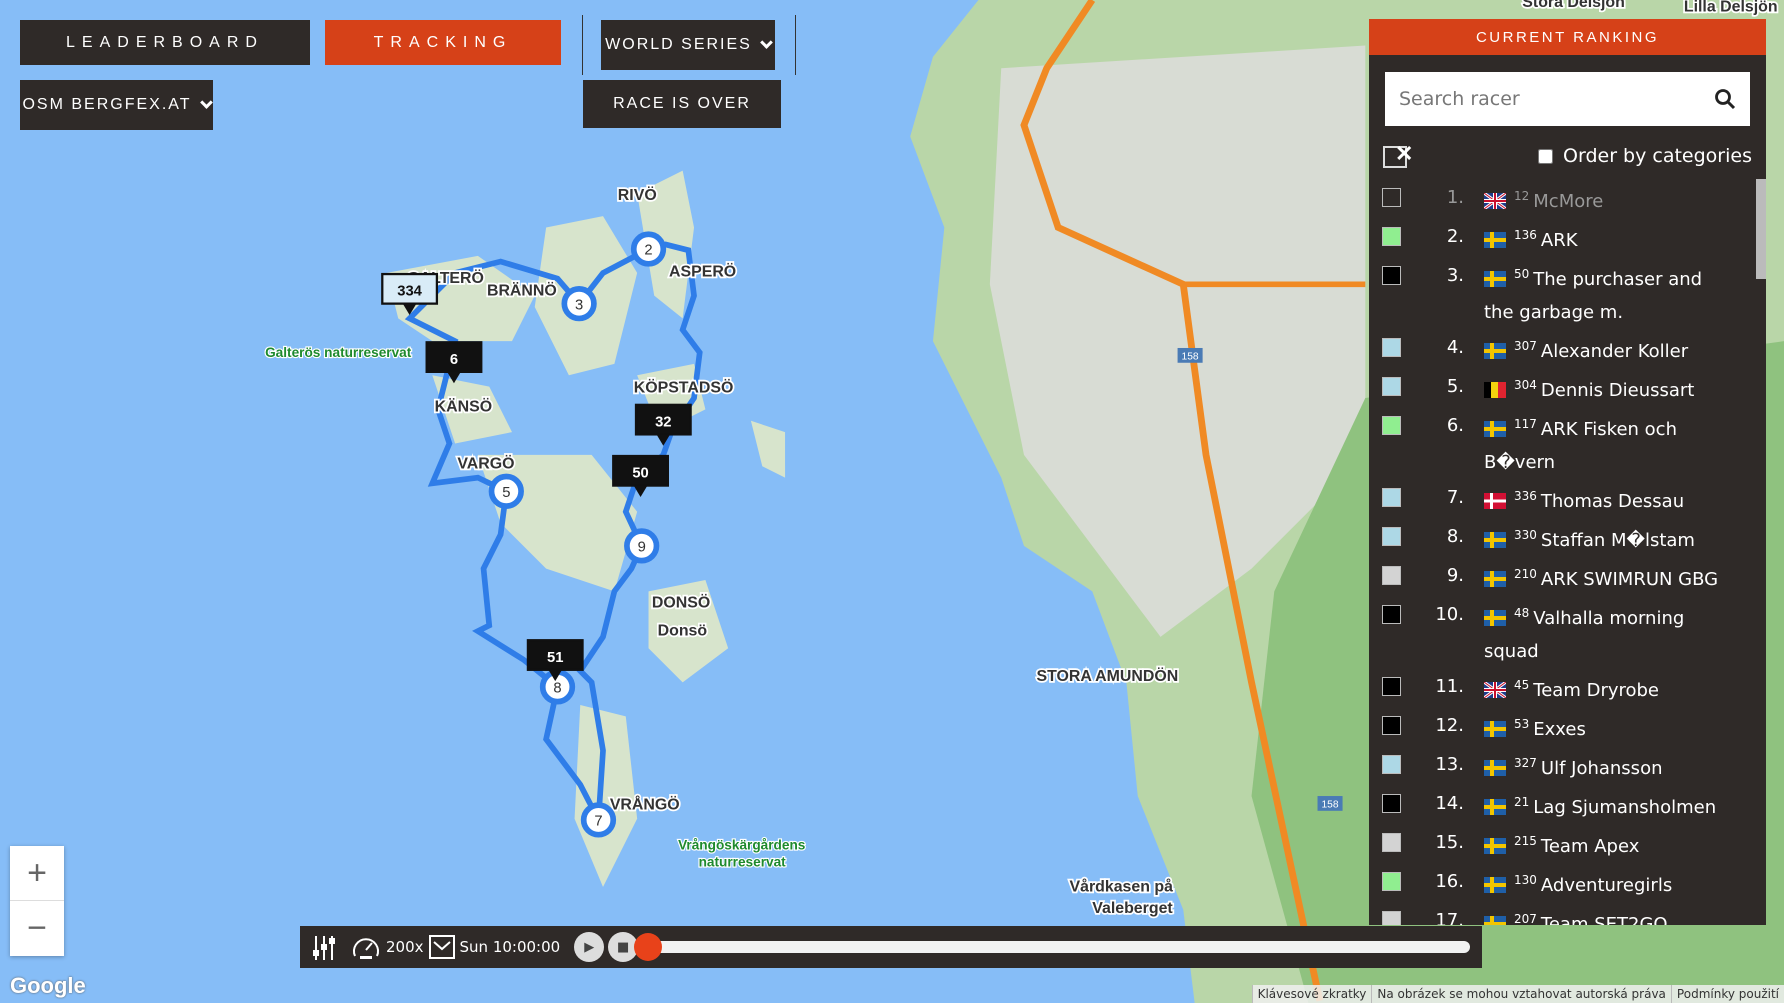  Describe the element at coordinates (1455, 197) in the screenshot. I see `rank: 1.` at that location.